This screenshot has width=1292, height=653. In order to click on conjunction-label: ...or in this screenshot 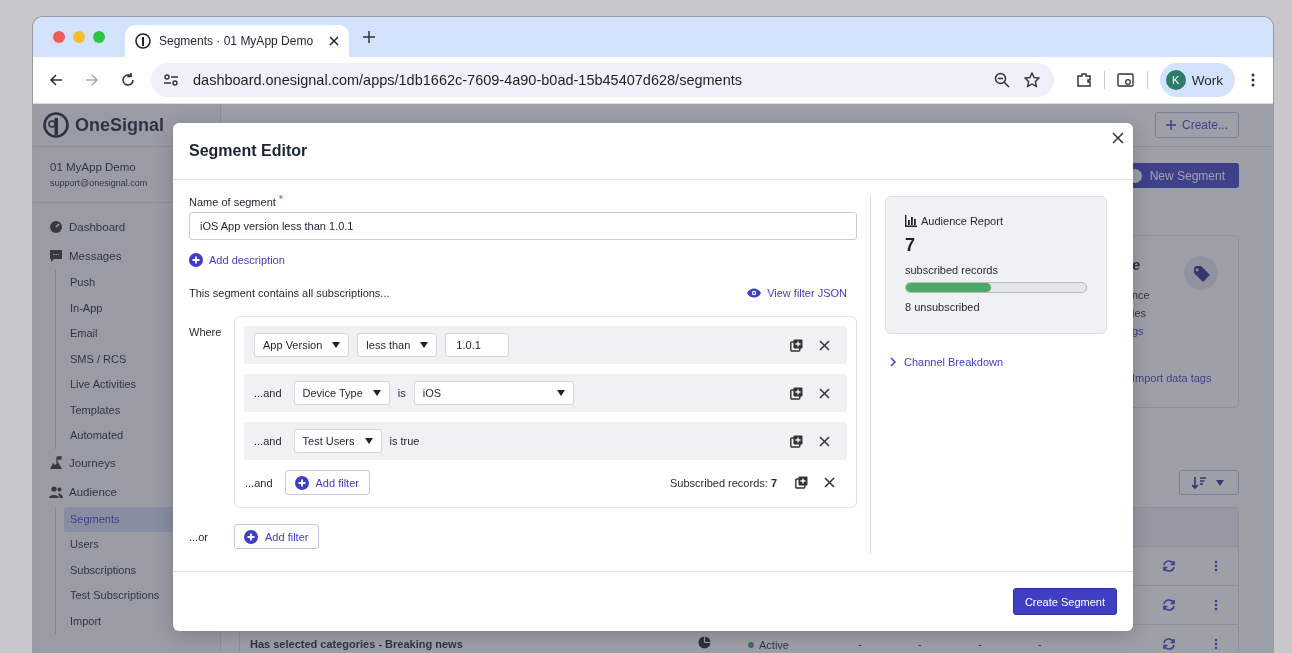, I will do `click(199, 536)`.